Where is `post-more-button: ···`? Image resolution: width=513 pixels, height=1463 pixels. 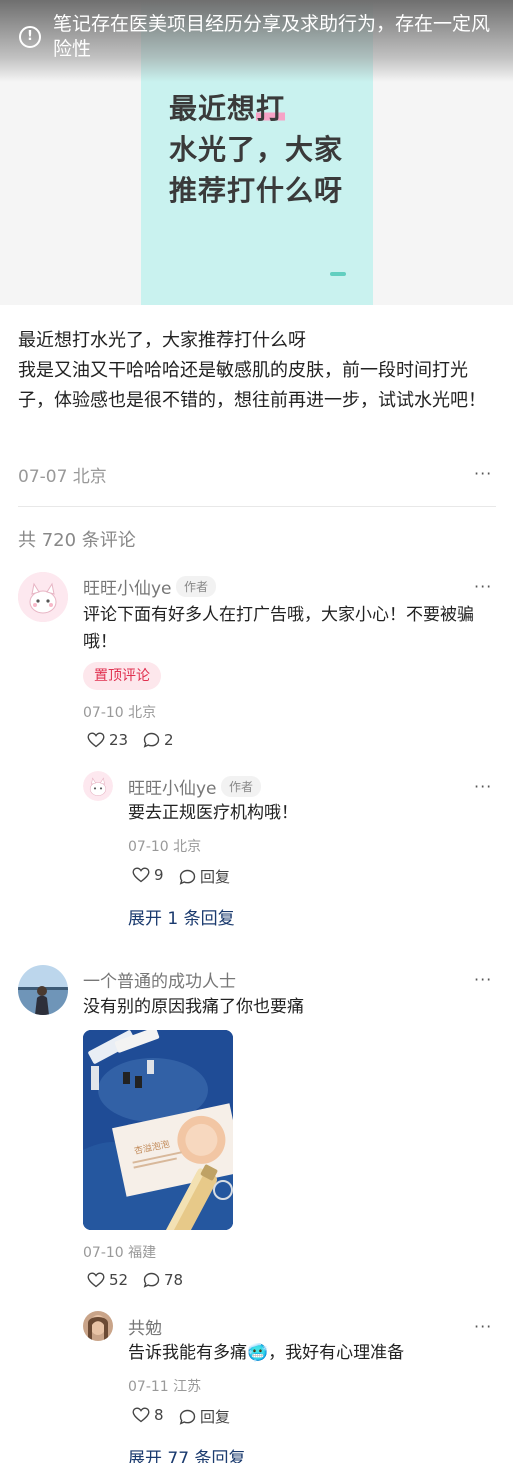 post-more-button: ··· is located at coordinates (483, 473).